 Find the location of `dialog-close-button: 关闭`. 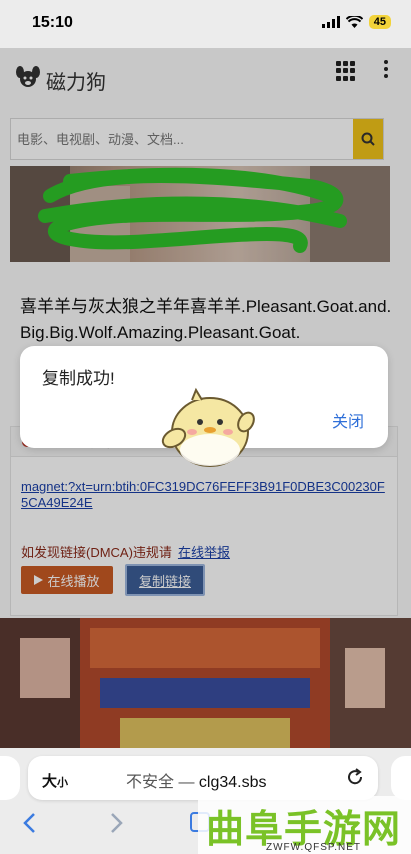

dialog-close-button: 关闭 is located at coordinates (348, 420).